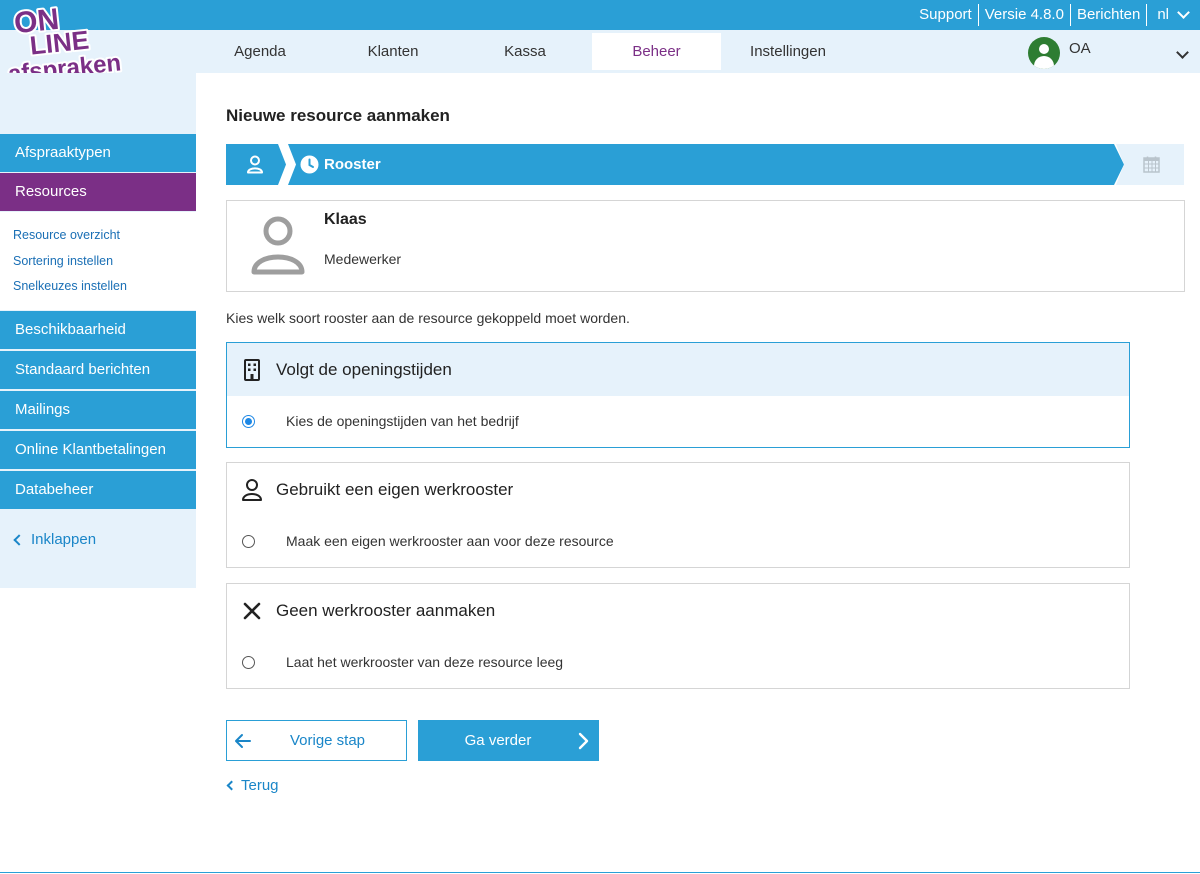 This screenshot has width=1200, height=874. Describe the element at coordinates (656, 51) in the screenshot. I see `tab-beheer: Beheer` at that location.